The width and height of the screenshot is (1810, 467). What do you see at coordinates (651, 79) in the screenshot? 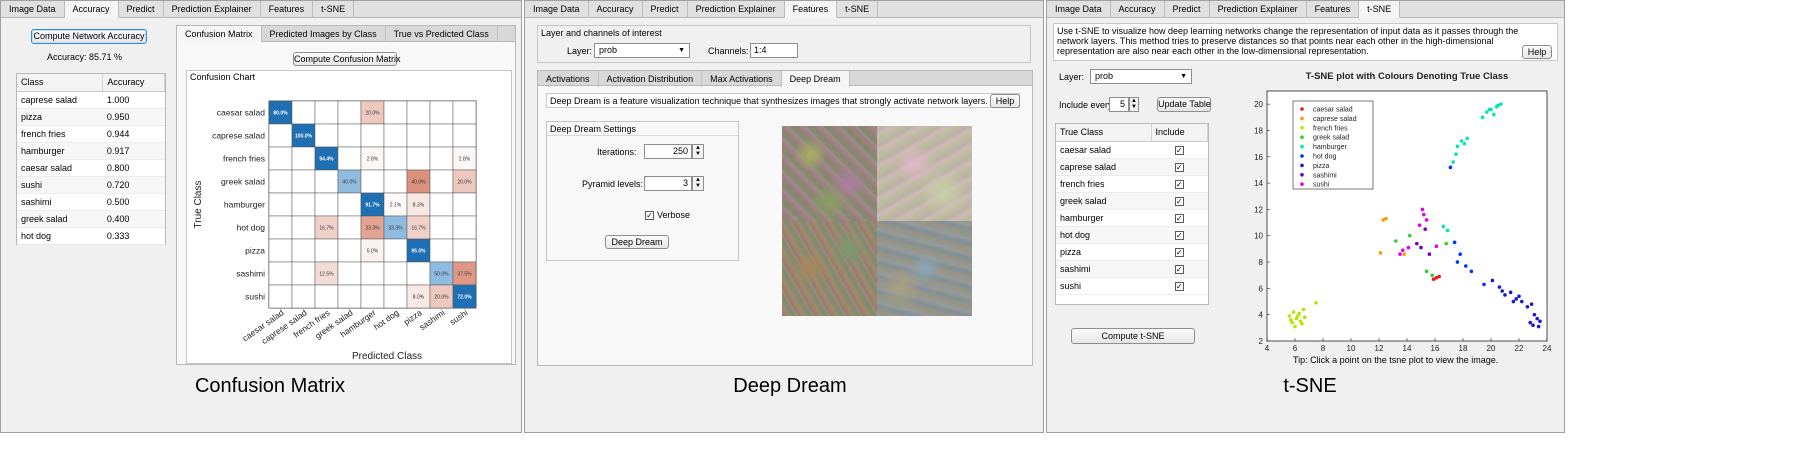
I see `tab-activation-distribution: Activation Distribution` at bounding box center [651, 79].